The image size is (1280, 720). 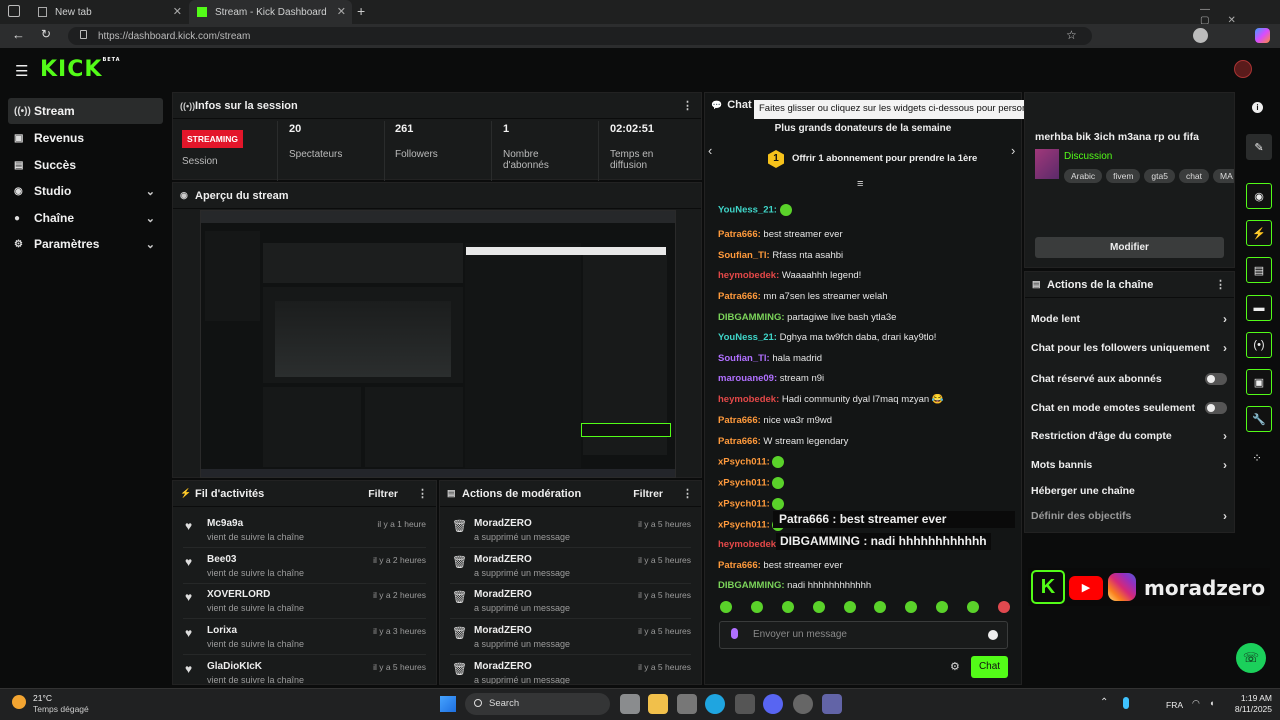 What do you see at coordinates (1129, 436) in the screenshot?
I see `action-age-restriction: Restriction d'âge du compte ›` at bounding box center [1129, 436].